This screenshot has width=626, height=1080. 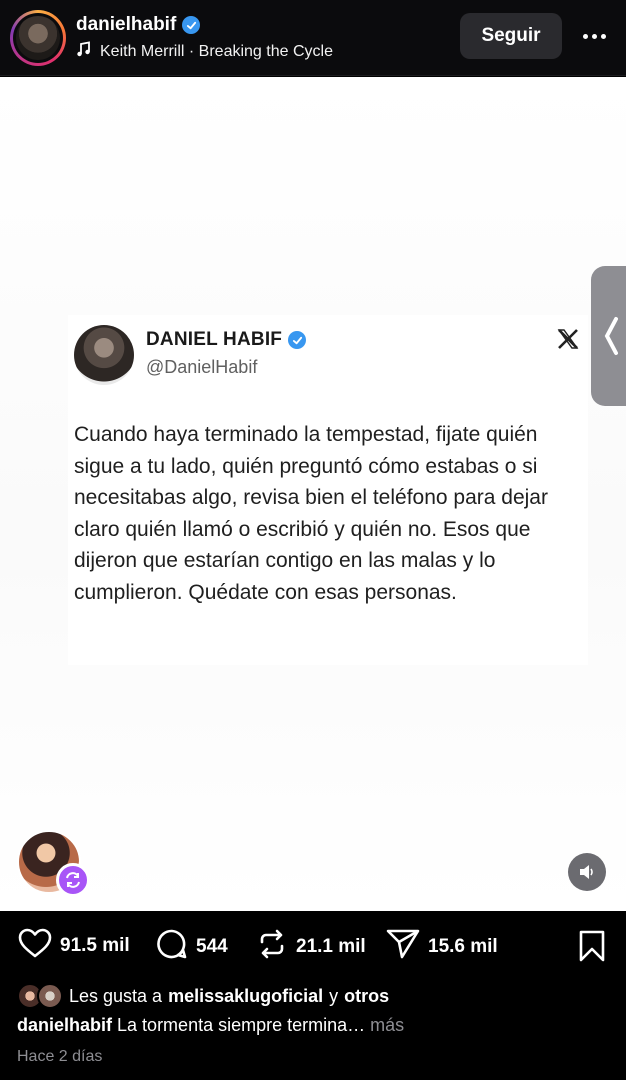 What do you see at coordinates (245, 996) in the screenshot?
I see `liked-by-user: melissaklugoficial` at bounding box center [245, 996].